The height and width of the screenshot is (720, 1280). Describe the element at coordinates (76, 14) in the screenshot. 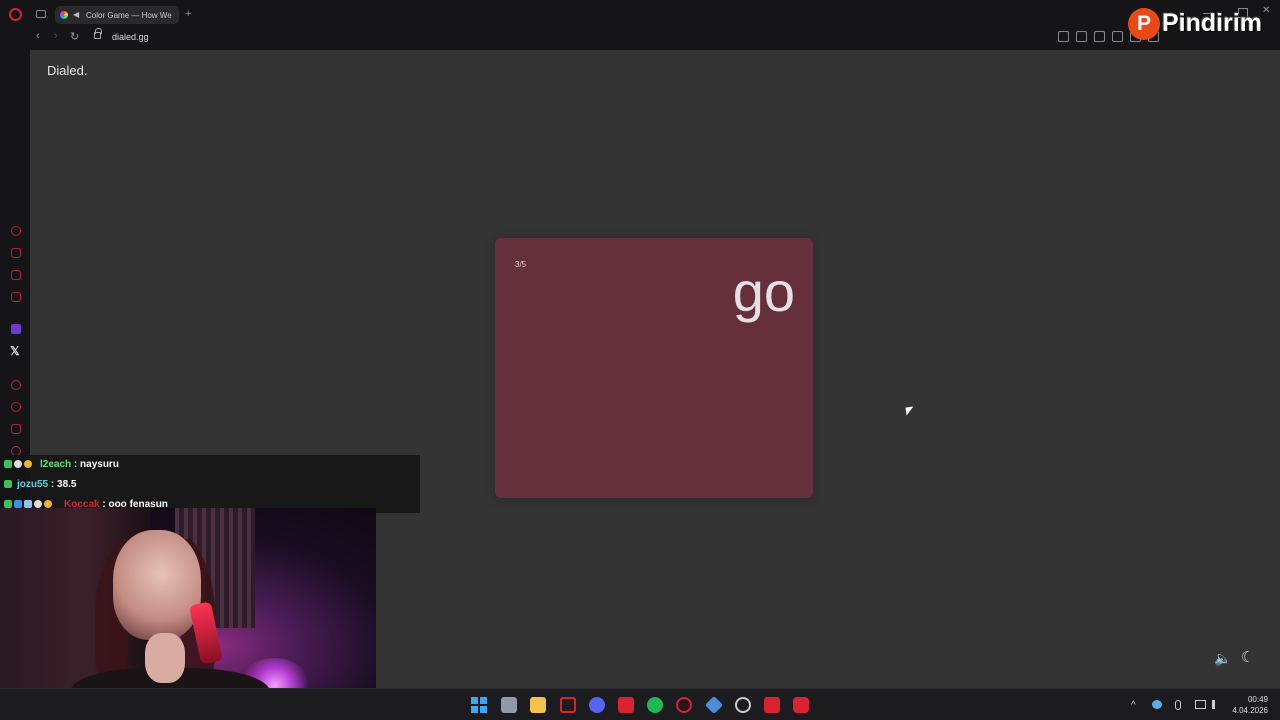

I see `tab-audio-icon: ◀` at that location.